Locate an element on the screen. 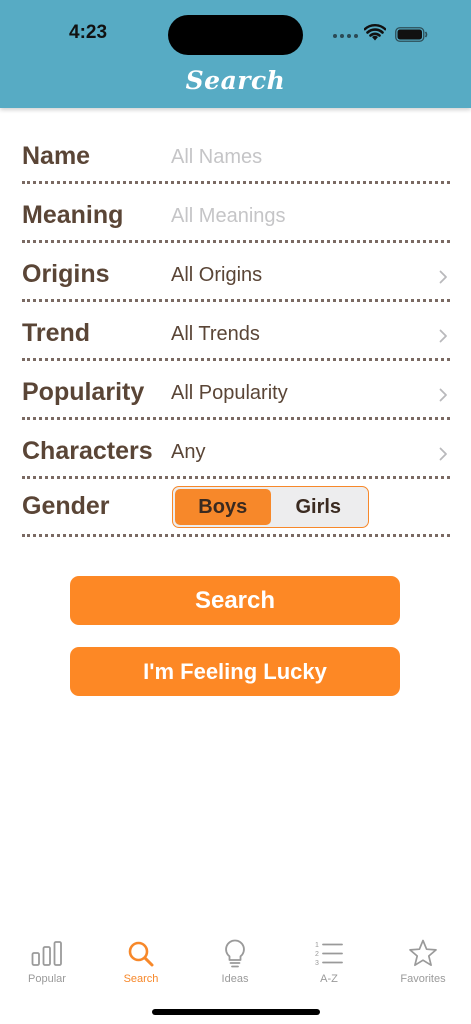 This screenshot has width=471, height=1024. gender-option-girls: Girls is located at coordinates (319, 507).